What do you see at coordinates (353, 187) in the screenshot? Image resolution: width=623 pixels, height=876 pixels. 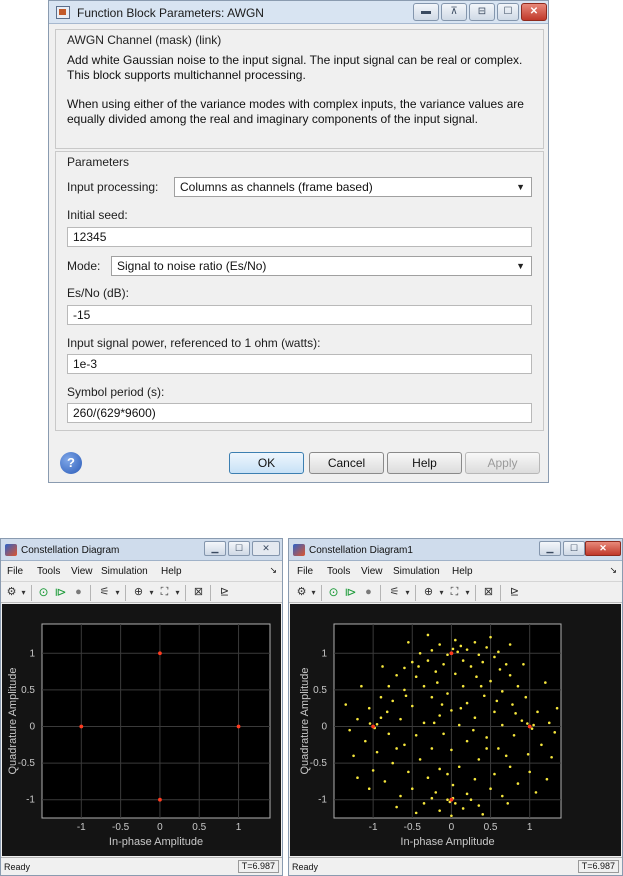 I see `input-processing-select: Columns as channels (frame based) ▼` at bounding box center [353, 187].